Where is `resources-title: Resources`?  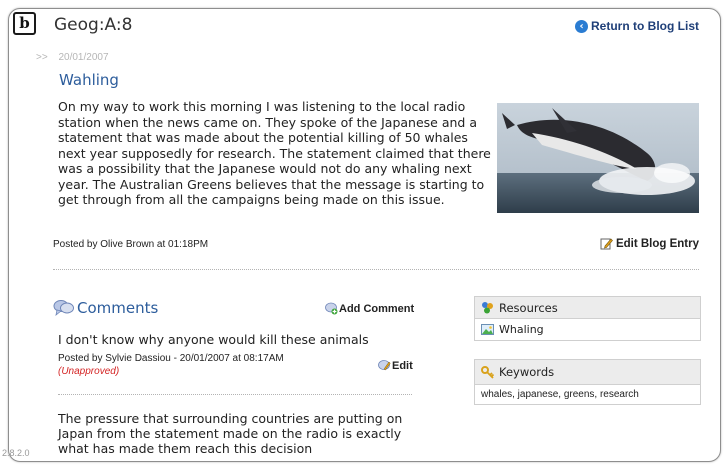
resources-title: Resources is located at coordinates (528, 307).